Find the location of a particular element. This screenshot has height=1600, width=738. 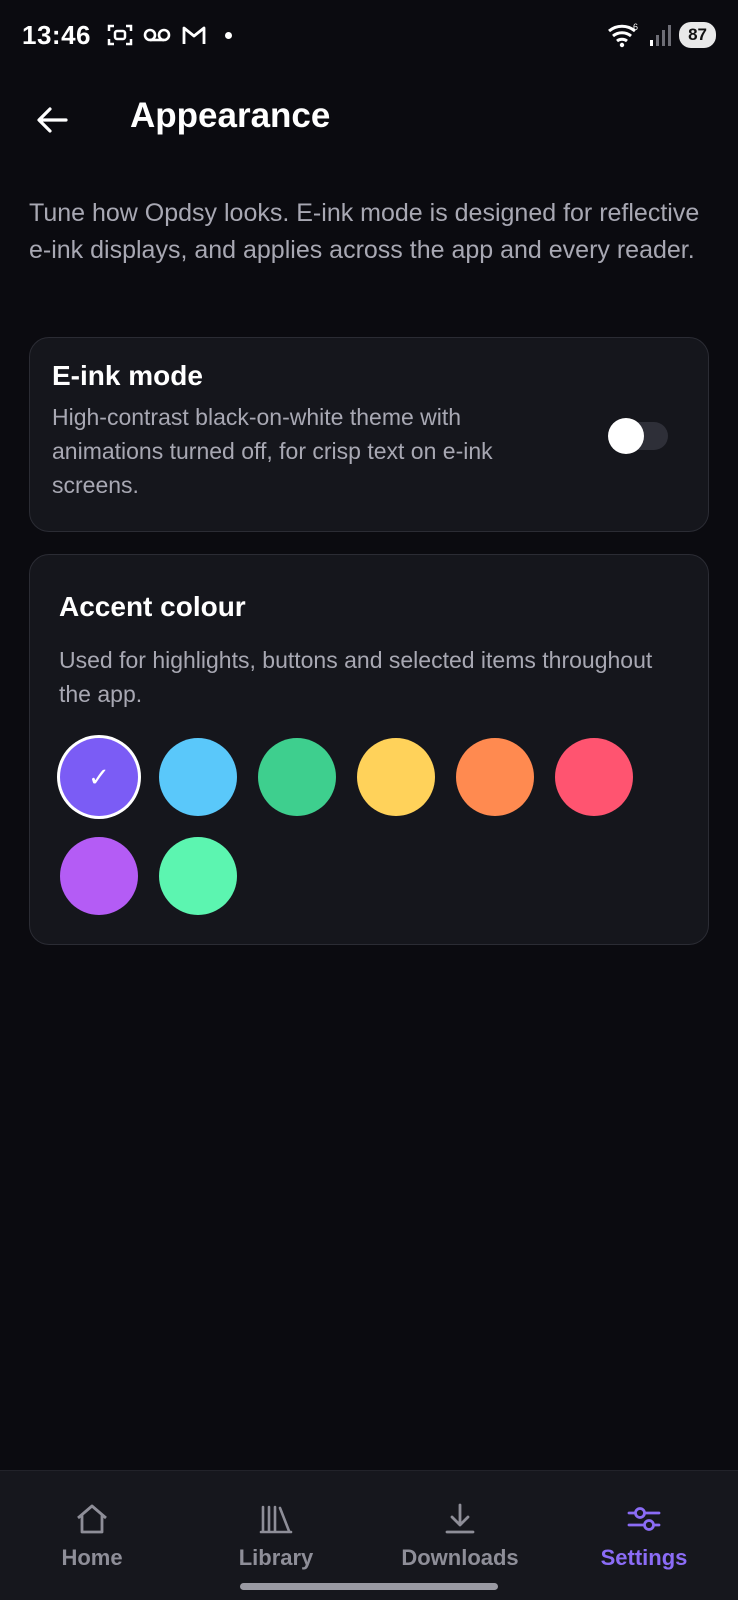

status-time: 13:46 is located at coordinates (56, 34).